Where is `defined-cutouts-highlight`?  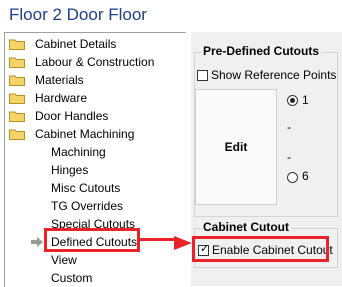 defined-cutouts-highlight is located at coordinates (92, 240).